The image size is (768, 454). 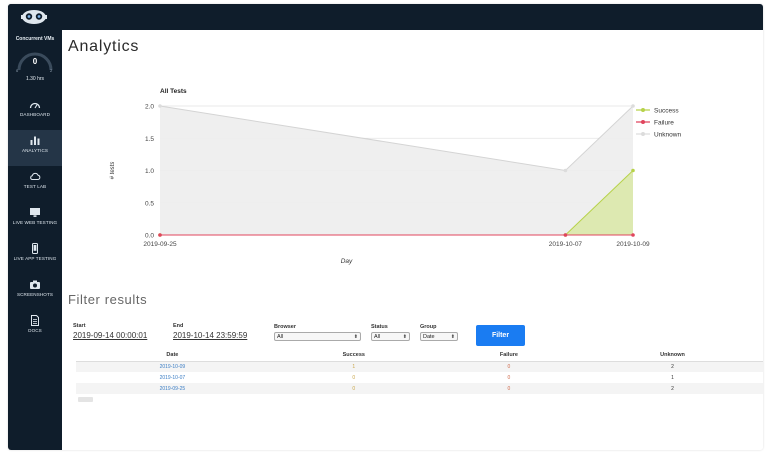 I want to click on y-tick-label: 0.0, so click(x=149, y=236).